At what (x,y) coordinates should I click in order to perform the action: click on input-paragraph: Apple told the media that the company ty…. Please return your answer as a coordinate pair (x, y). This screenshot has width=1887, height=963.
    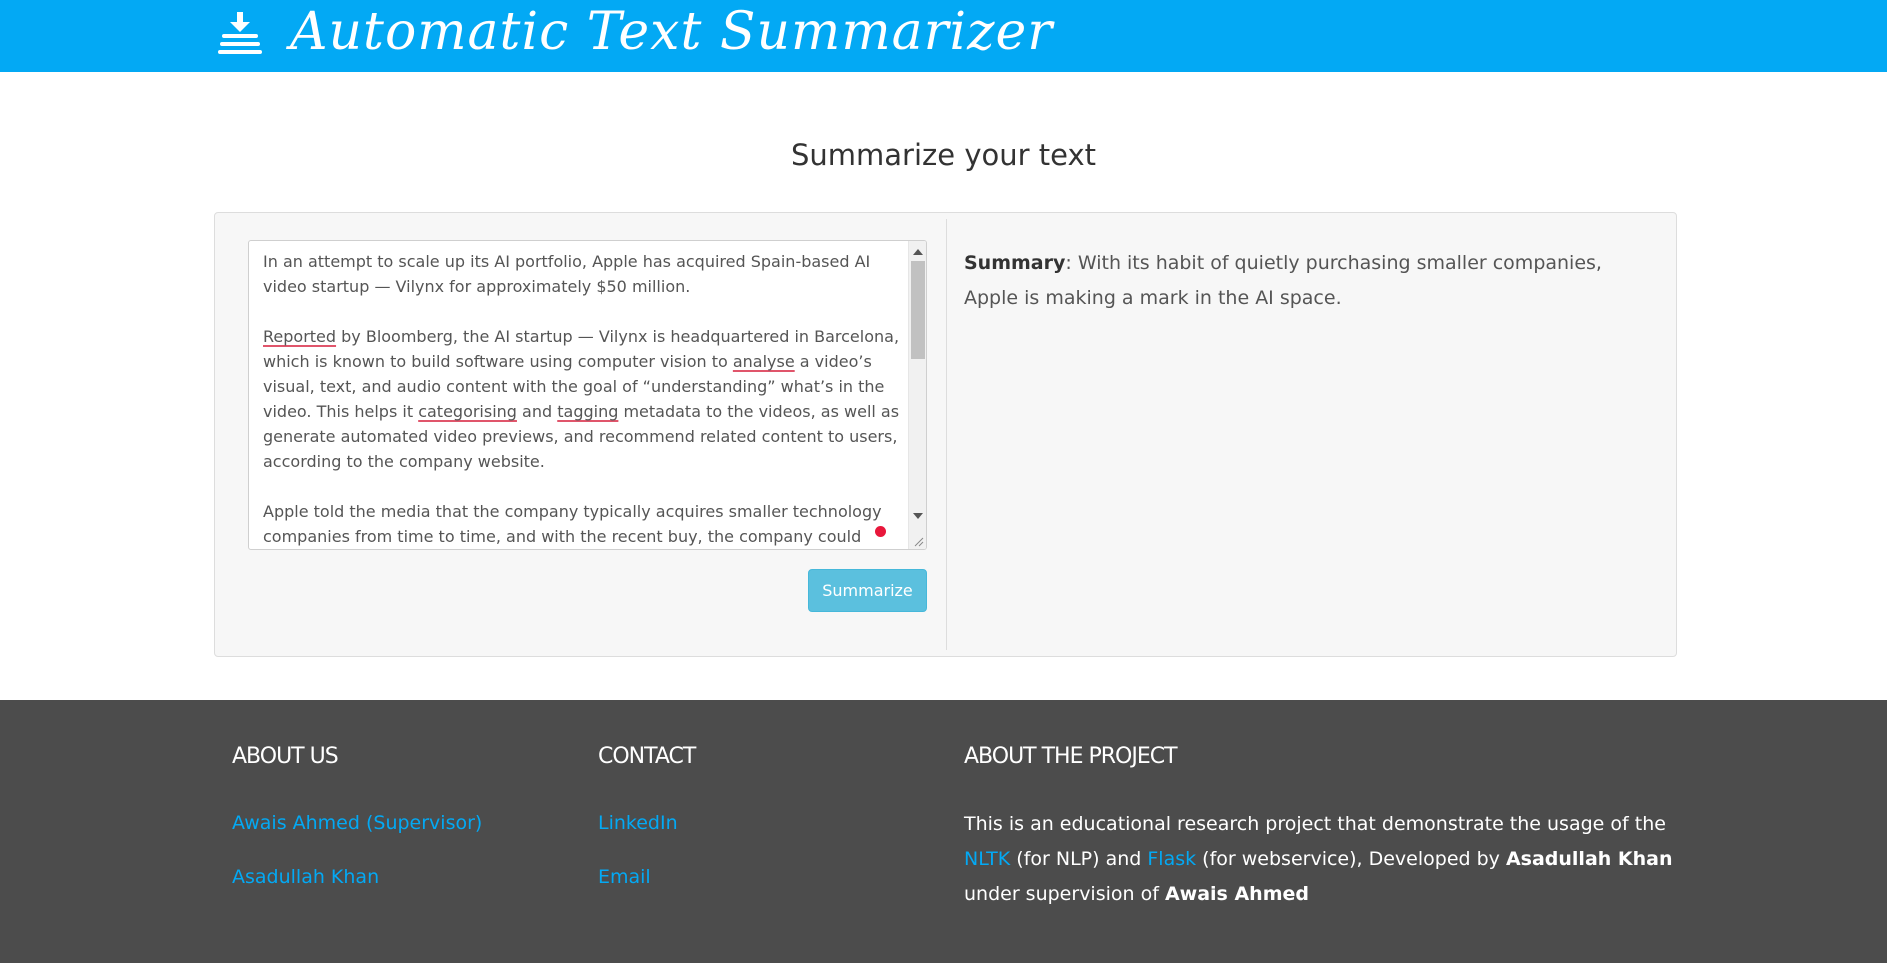
    Looking at the image, I should click on (572, 524).